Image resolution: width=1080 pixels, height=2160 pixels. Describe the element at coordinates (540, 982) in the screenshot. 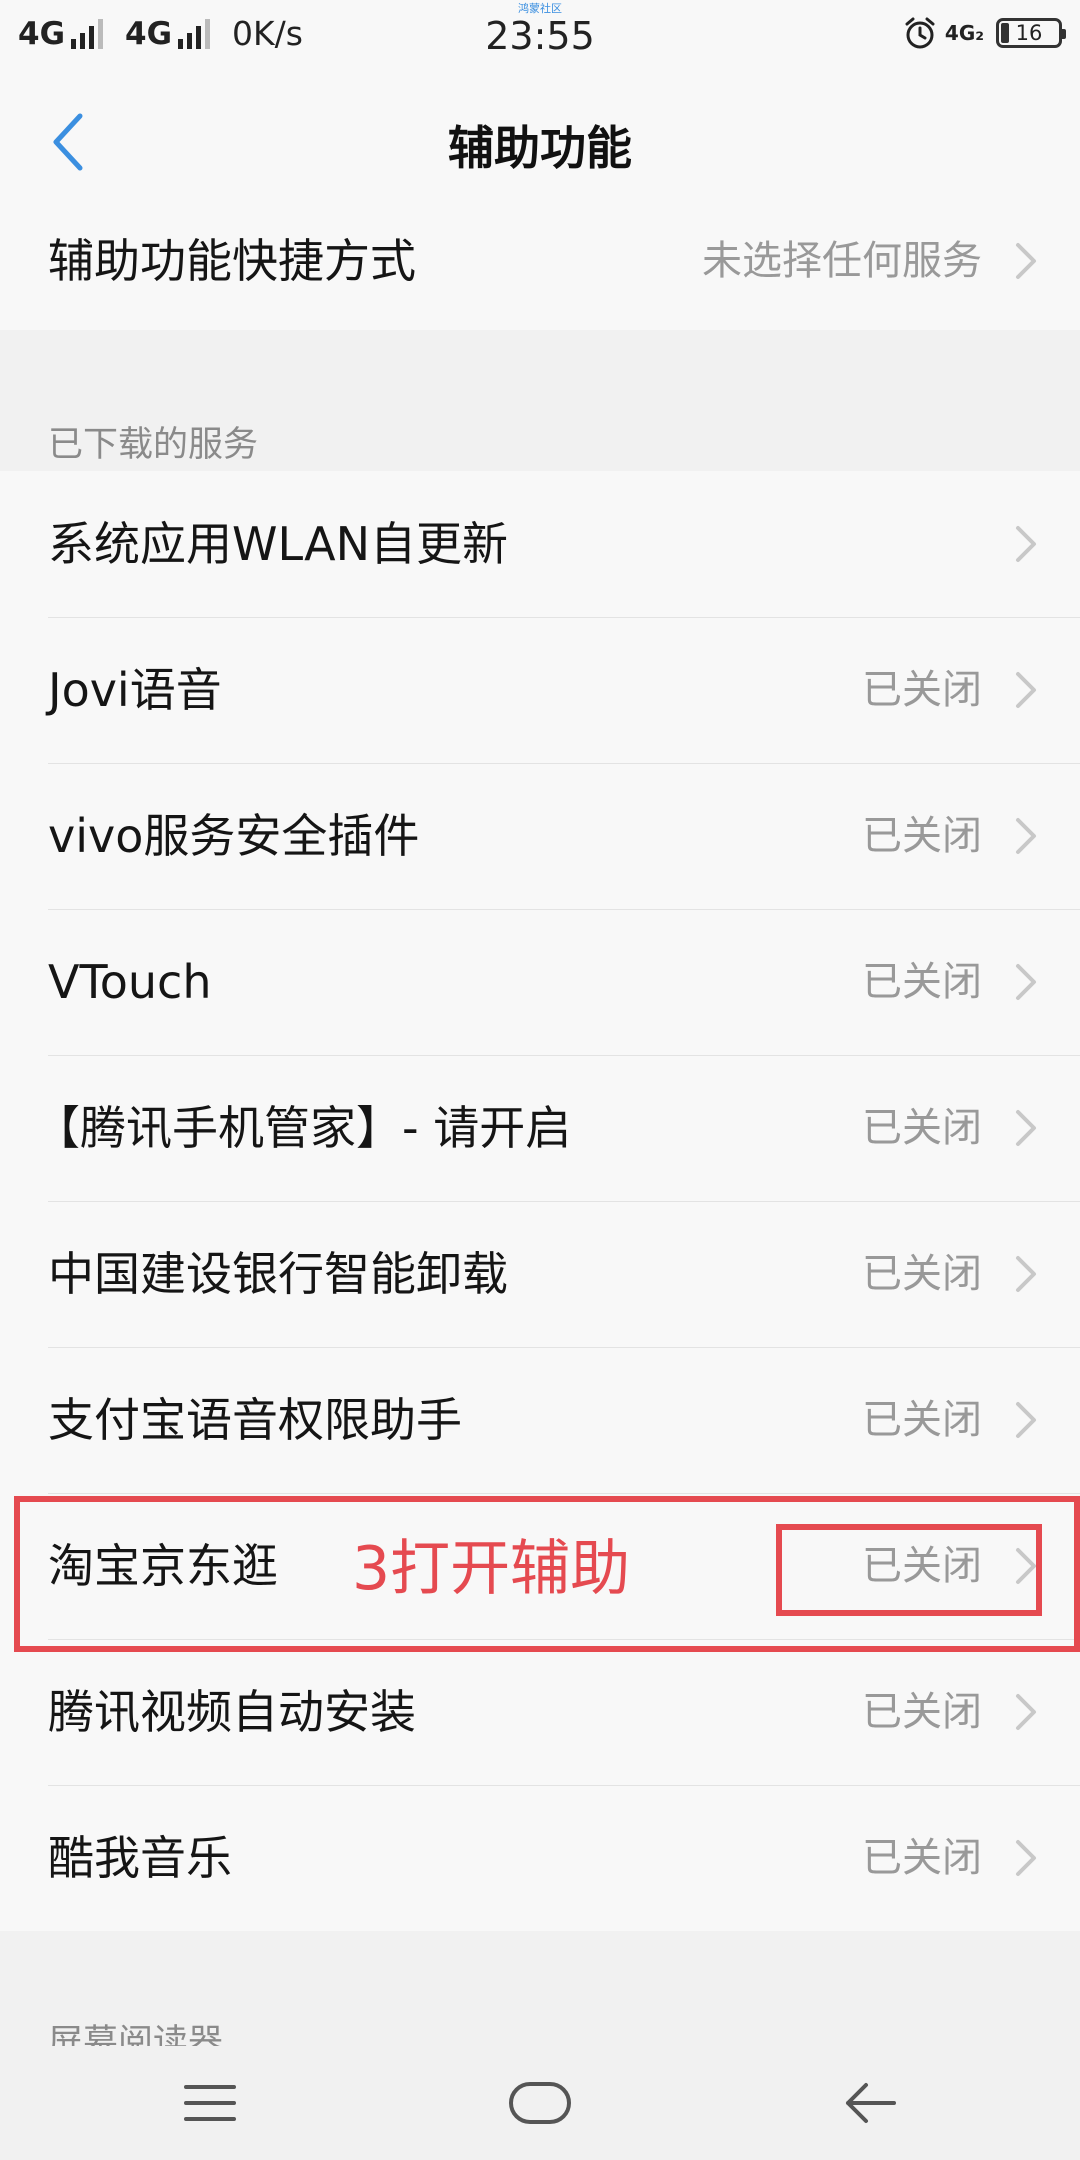

I see `list-item: VTouch 已关闭` at that location.